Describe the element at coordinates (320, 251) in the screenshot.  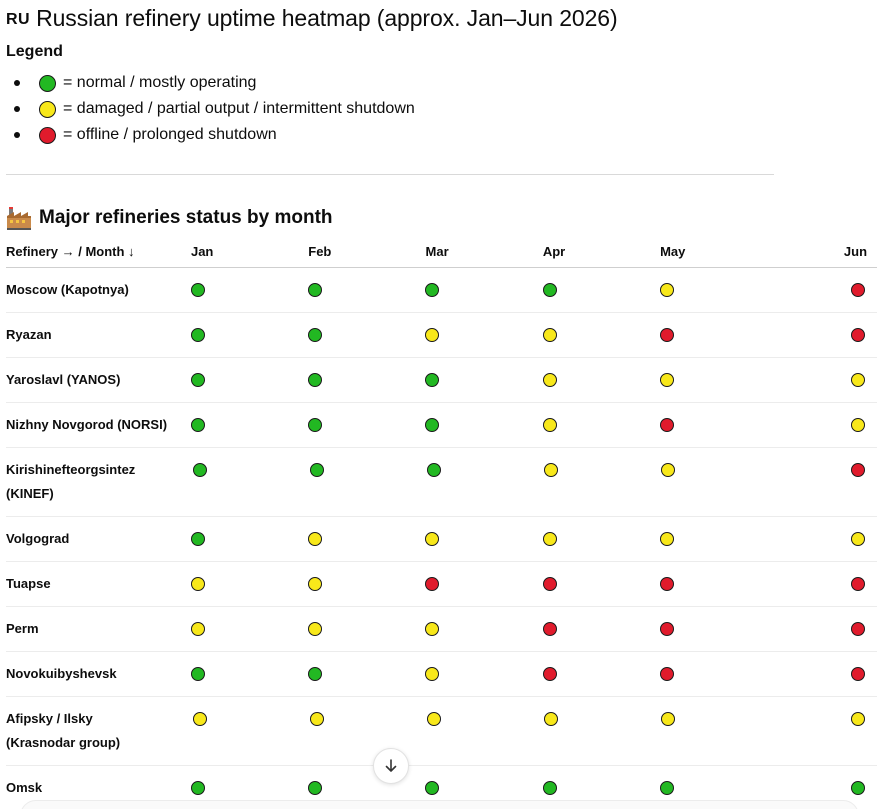
I see `month-header-feb: Feb` at that location.